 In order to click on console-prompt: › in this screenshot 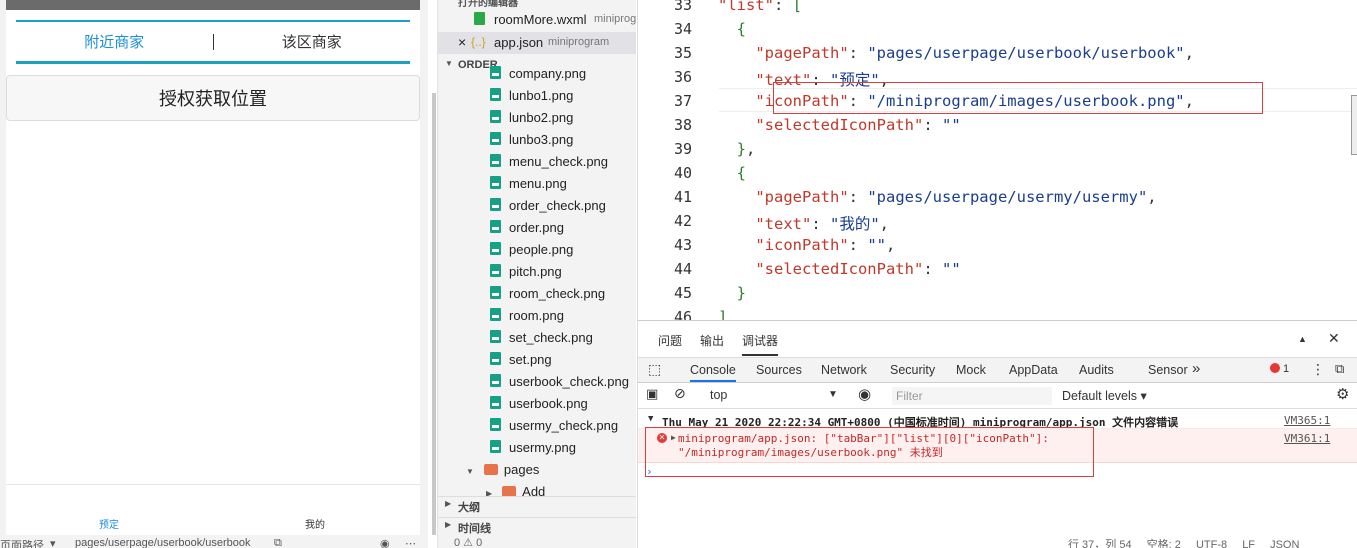, I will do `click(649, 471)`.